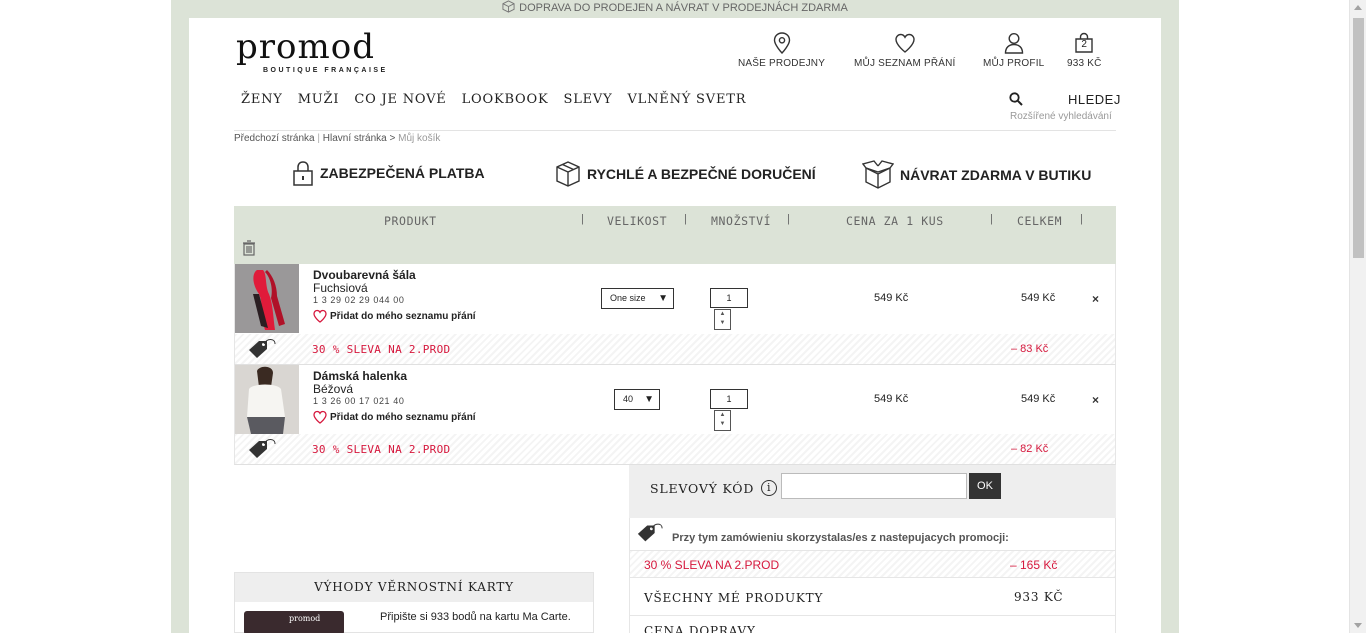 The height and width of the screenshot is (633, 1366). Describe the element at coordinates (872, 597) in the screenshot. I see `all-products-row: VŠECHNY MÉ PRODUKTY 933 KČ` at that location.